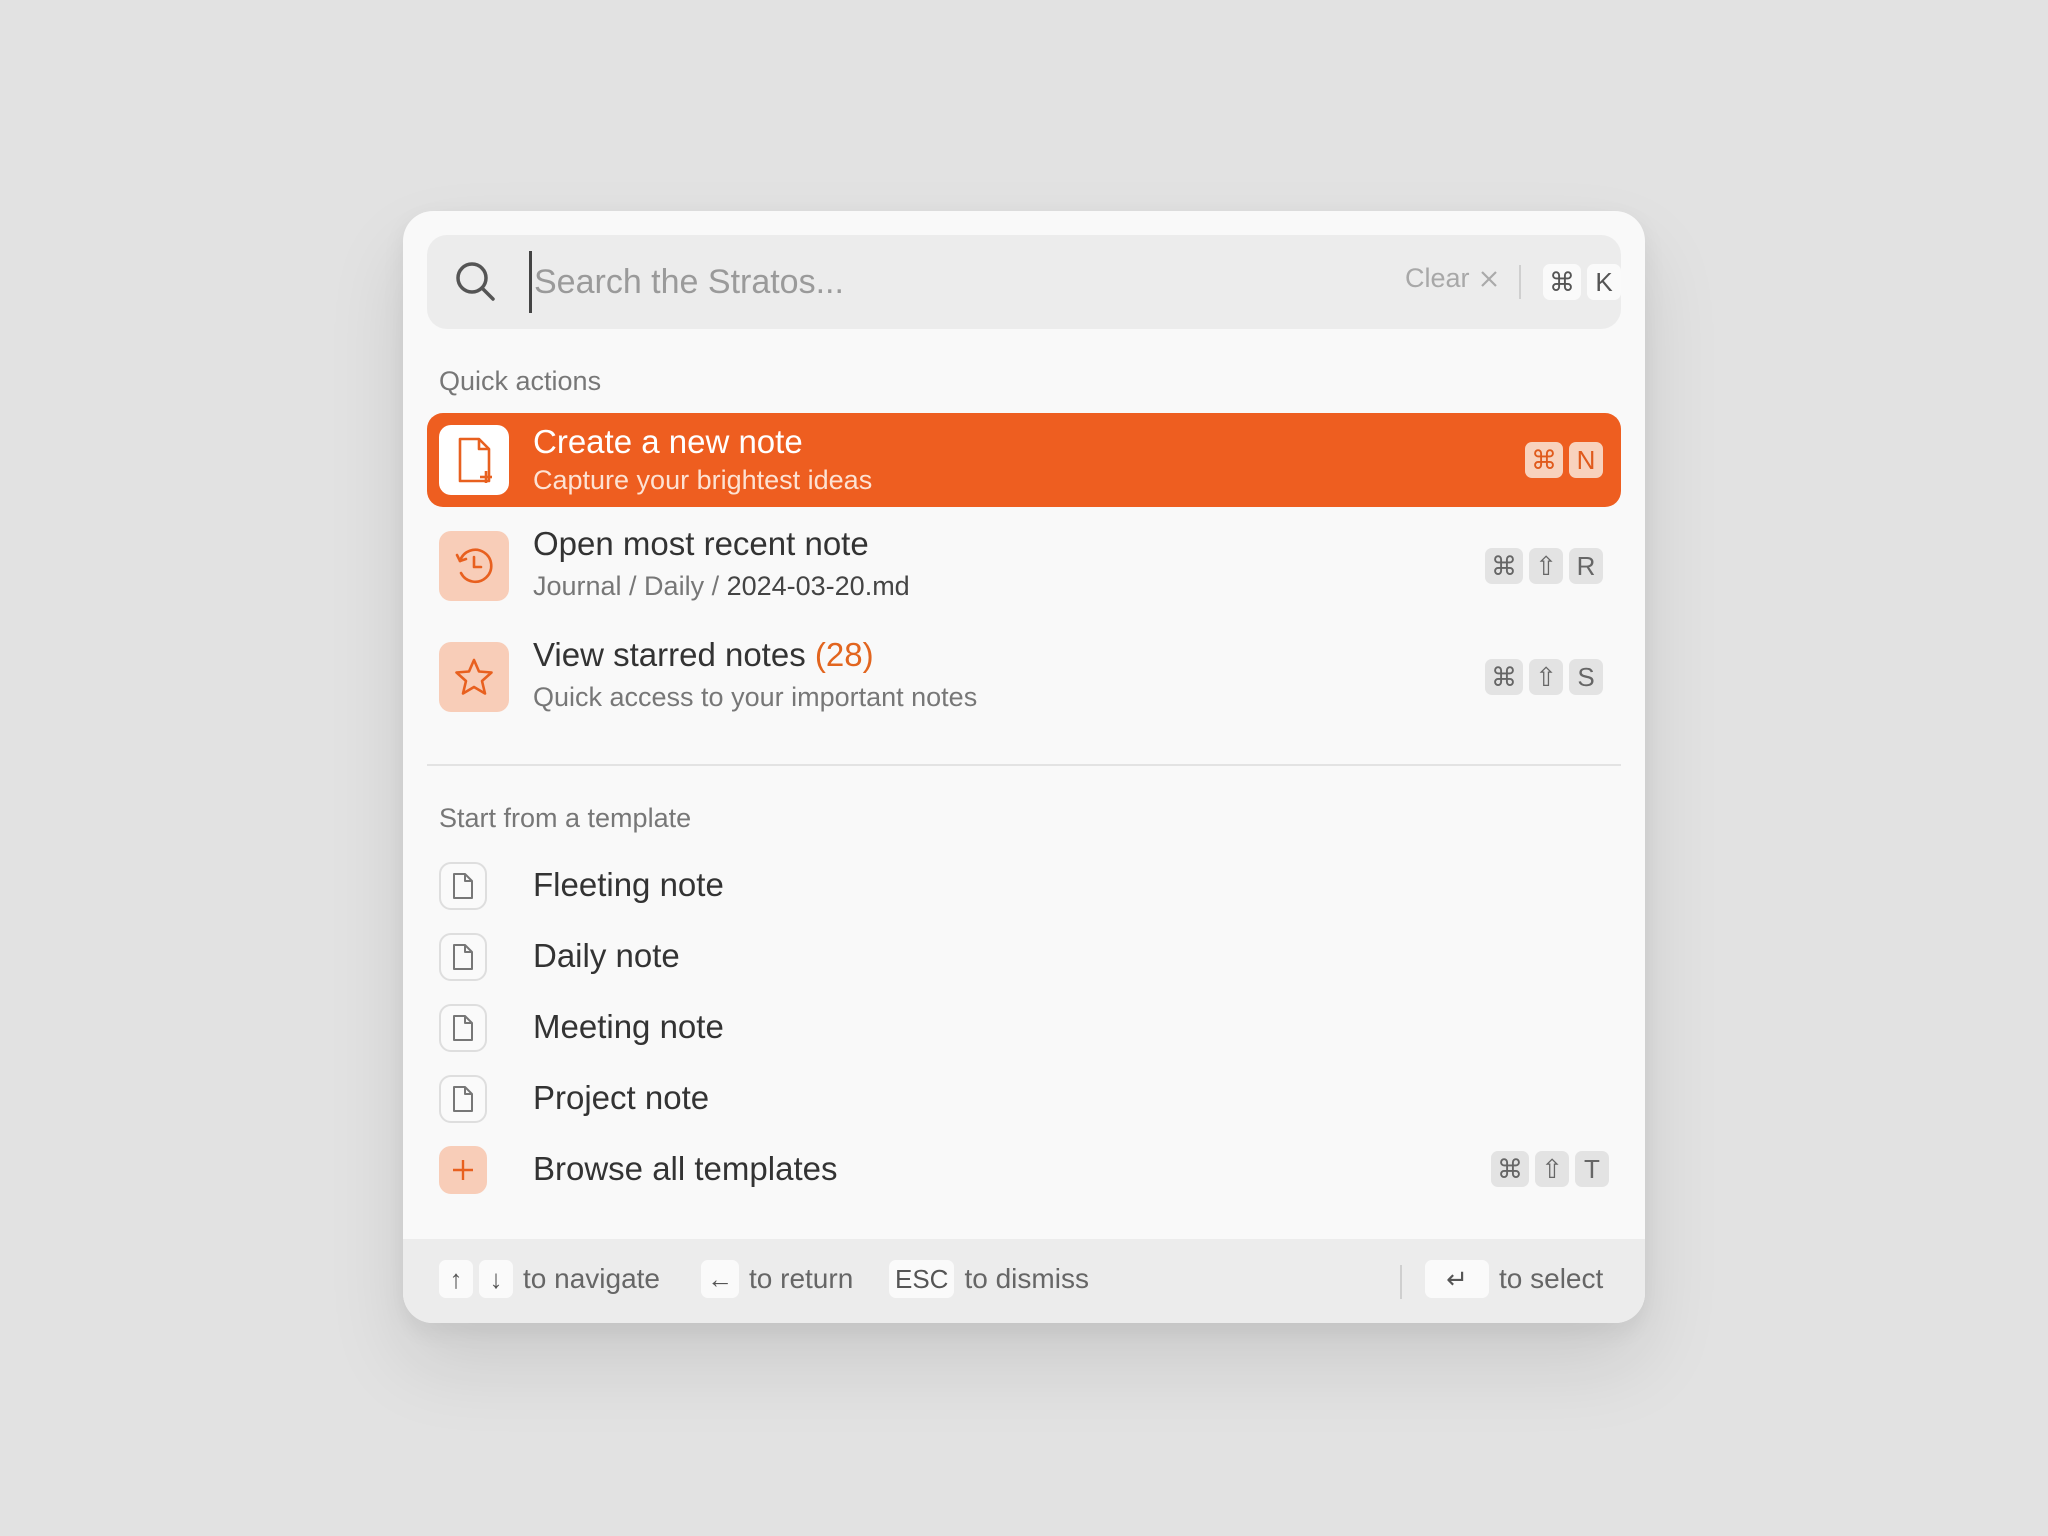 This screenshot has width=2048, height=1536. I want to click on dismiss-label: to dismiss, so click(1026, 1278).